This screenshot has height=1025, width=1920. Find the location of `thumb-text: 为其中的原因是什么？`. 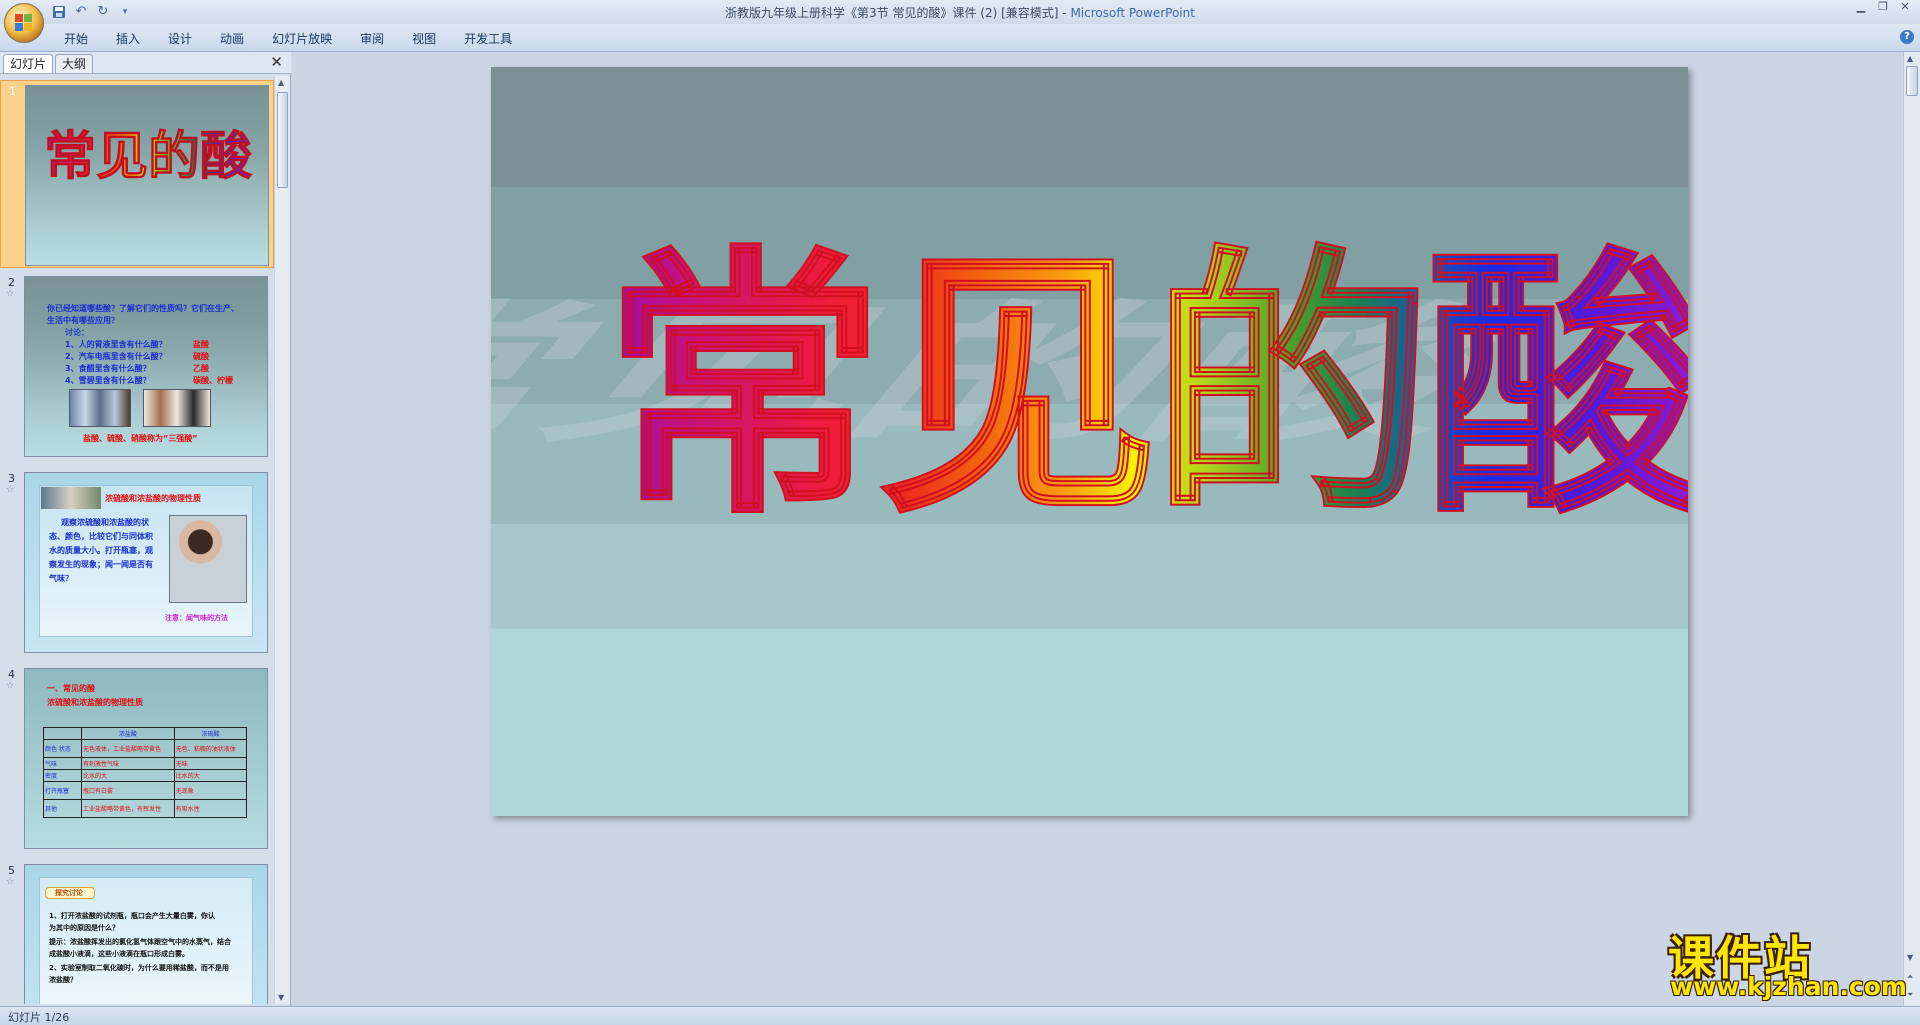

thumb-text: 为其中的原因是什么？ is located at coordinates (84, 928).